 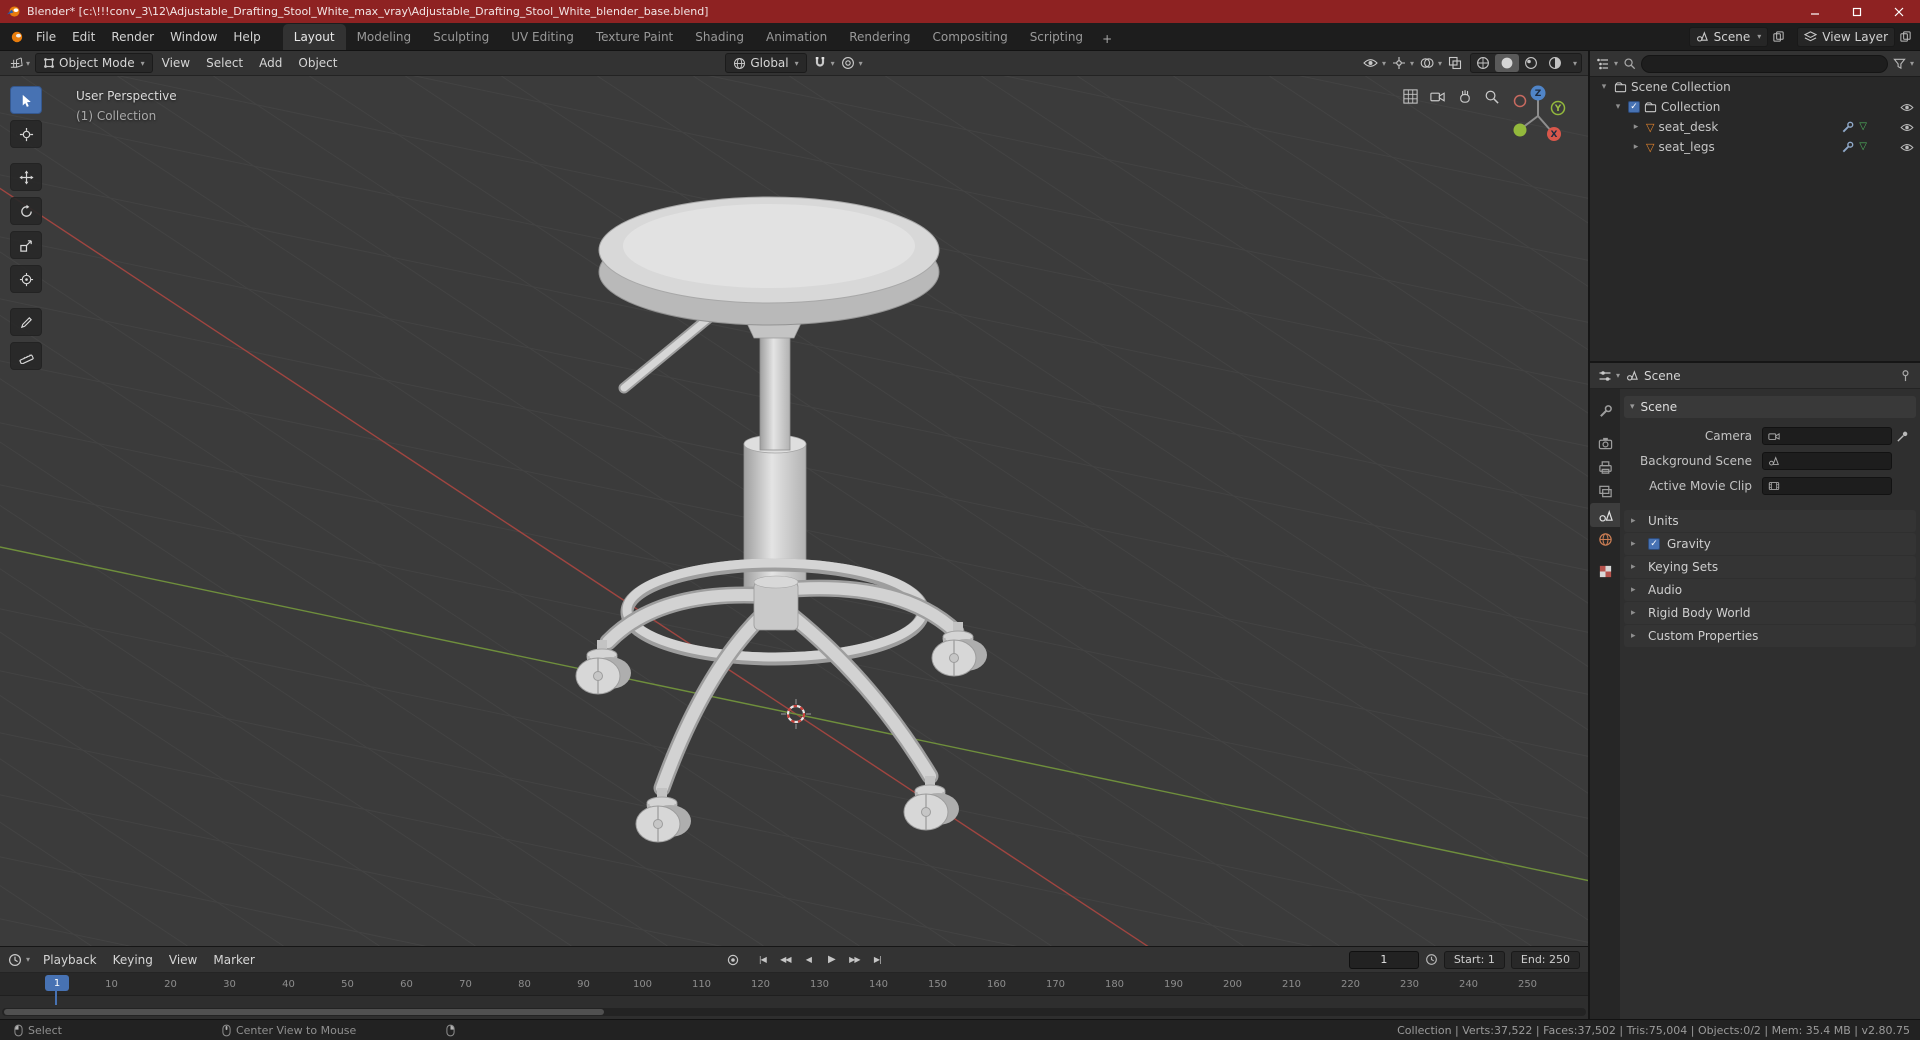 What do you see at coordinates (1770, 567) in the screenshot?
I see `keying-sets-panel-header: ▸ Keying Sets` at bounding box center [1770, 567].